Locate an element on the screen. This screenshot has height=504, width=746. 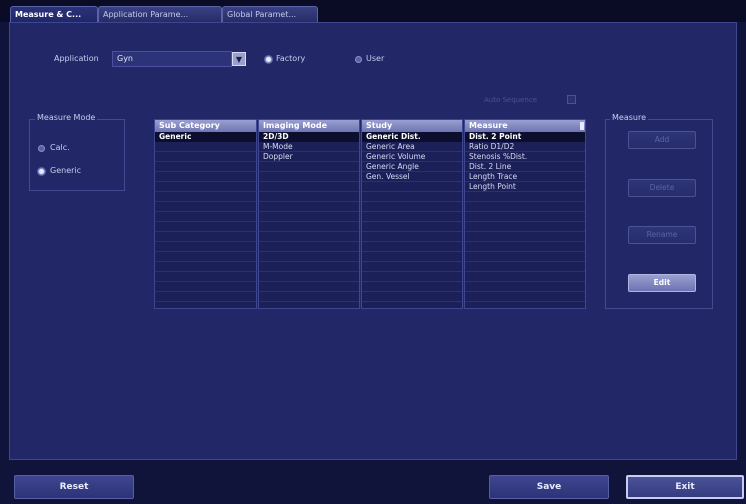
list-item: Length Point is located at coordinates (525, 187).